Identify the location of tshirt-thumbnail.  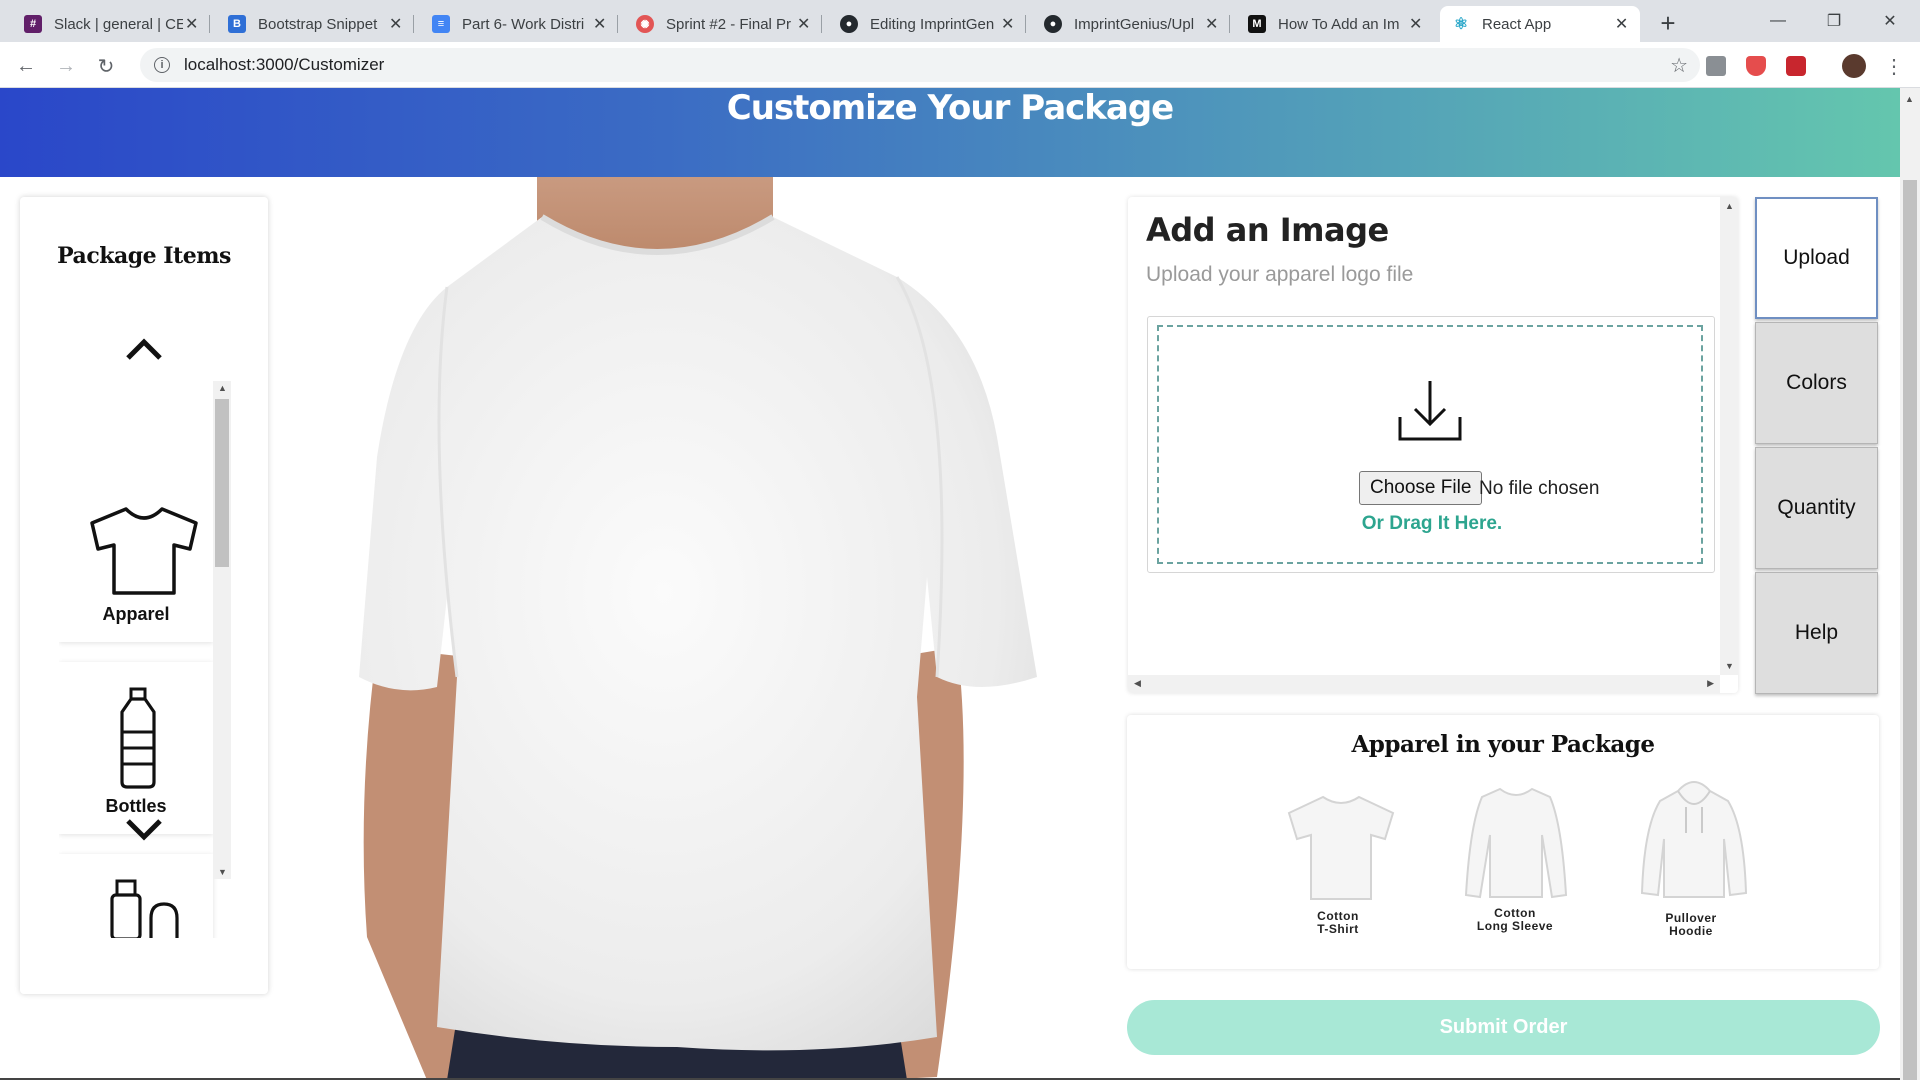
(1341, 847).